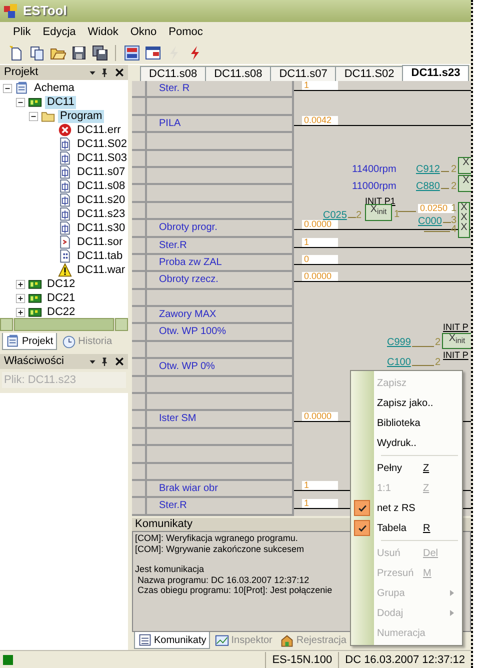 This screenshot has width=480, height=668. What do you see at coordinates (464, 220) in the screenshot?
I see `function-block: X X X` at bounding box center [464, 220].